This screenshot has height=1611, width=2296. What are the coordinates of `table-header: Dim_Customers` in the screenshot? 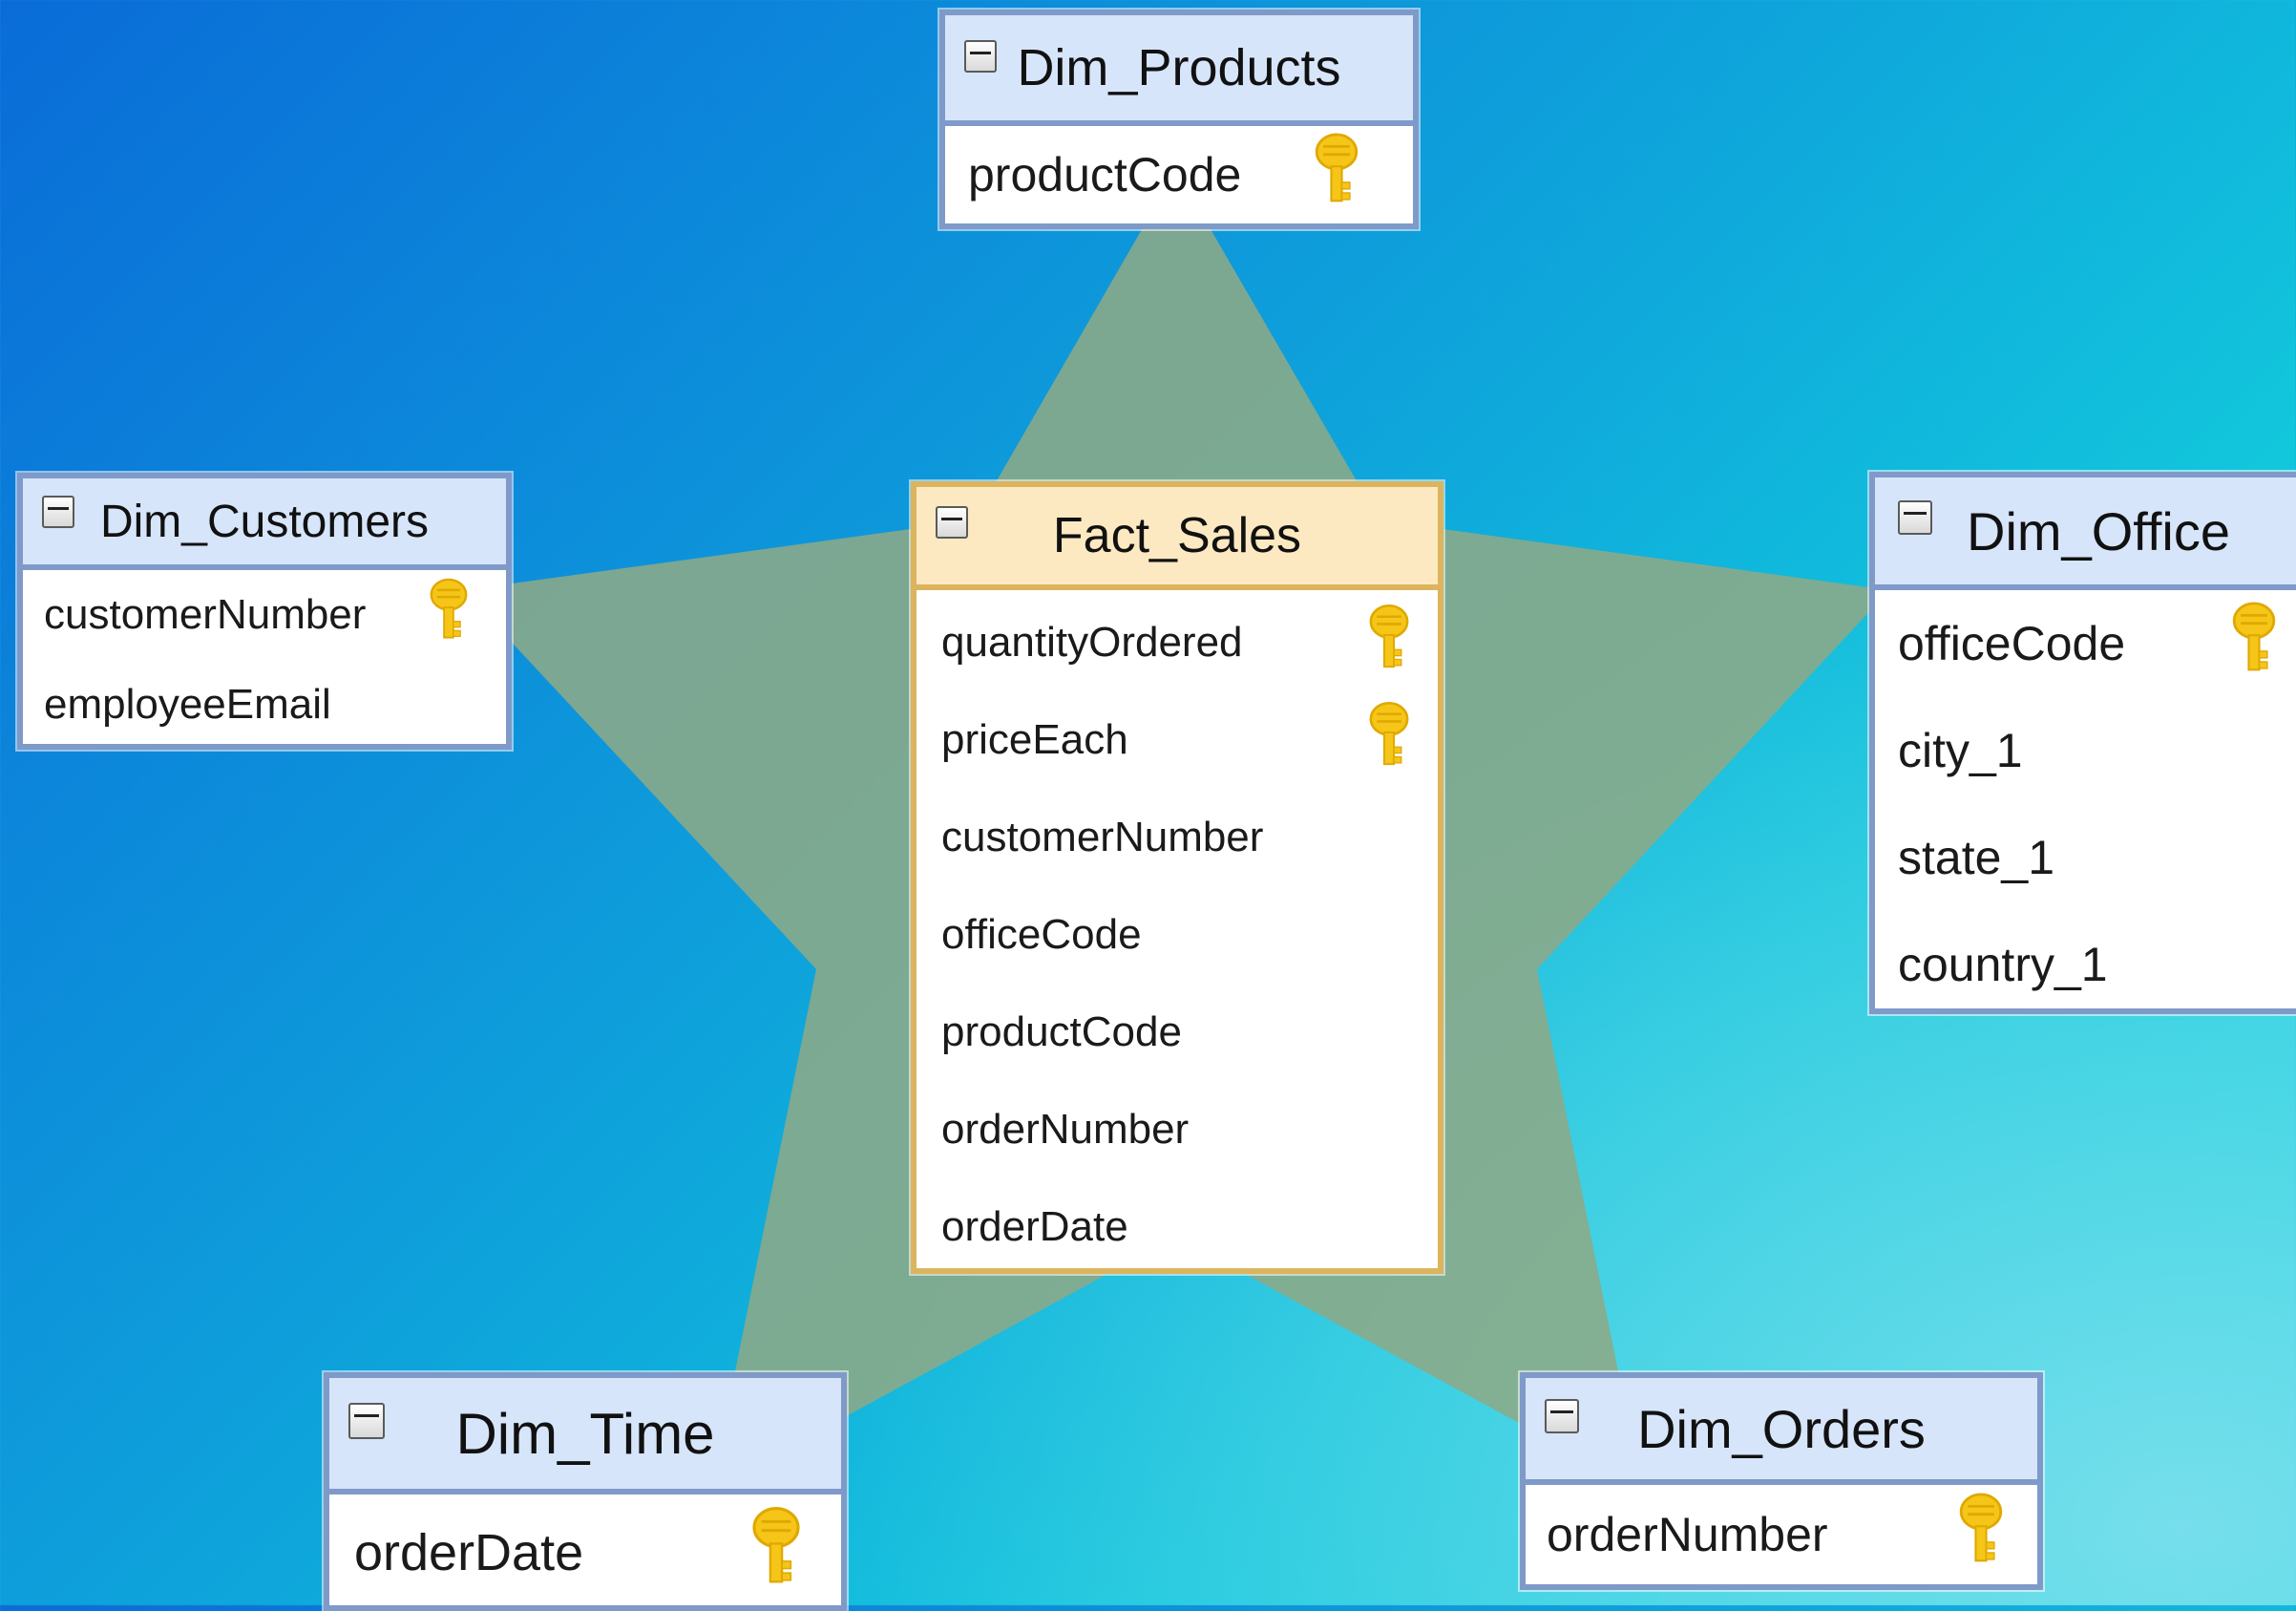 It's located at (265, 524).